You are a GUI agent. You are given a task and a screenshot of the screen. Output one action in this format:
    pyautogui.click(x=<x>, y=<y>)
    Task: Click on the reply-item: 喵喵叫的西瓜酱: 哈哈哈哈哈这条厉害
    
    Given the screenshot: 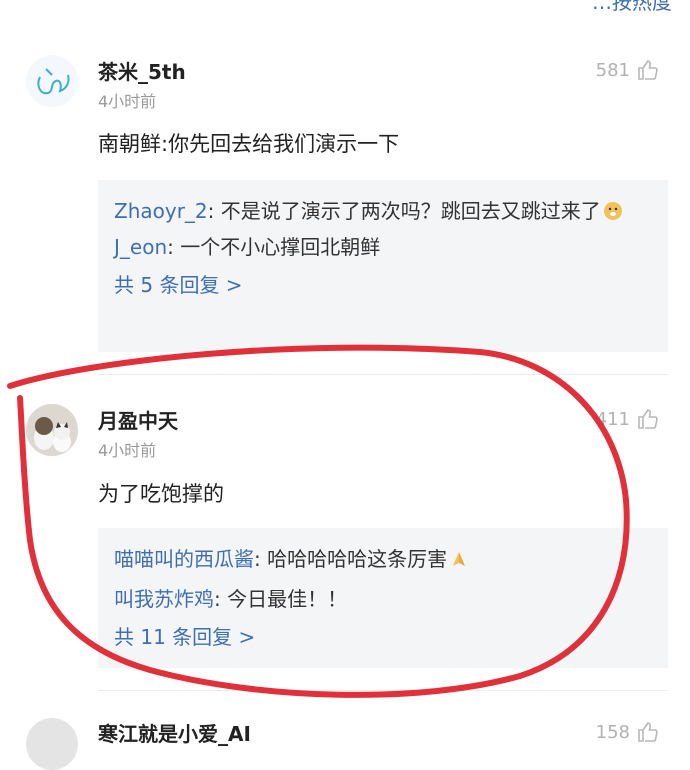 What is the action you would take?
    pyautogui.click(x=383, y=559)
    